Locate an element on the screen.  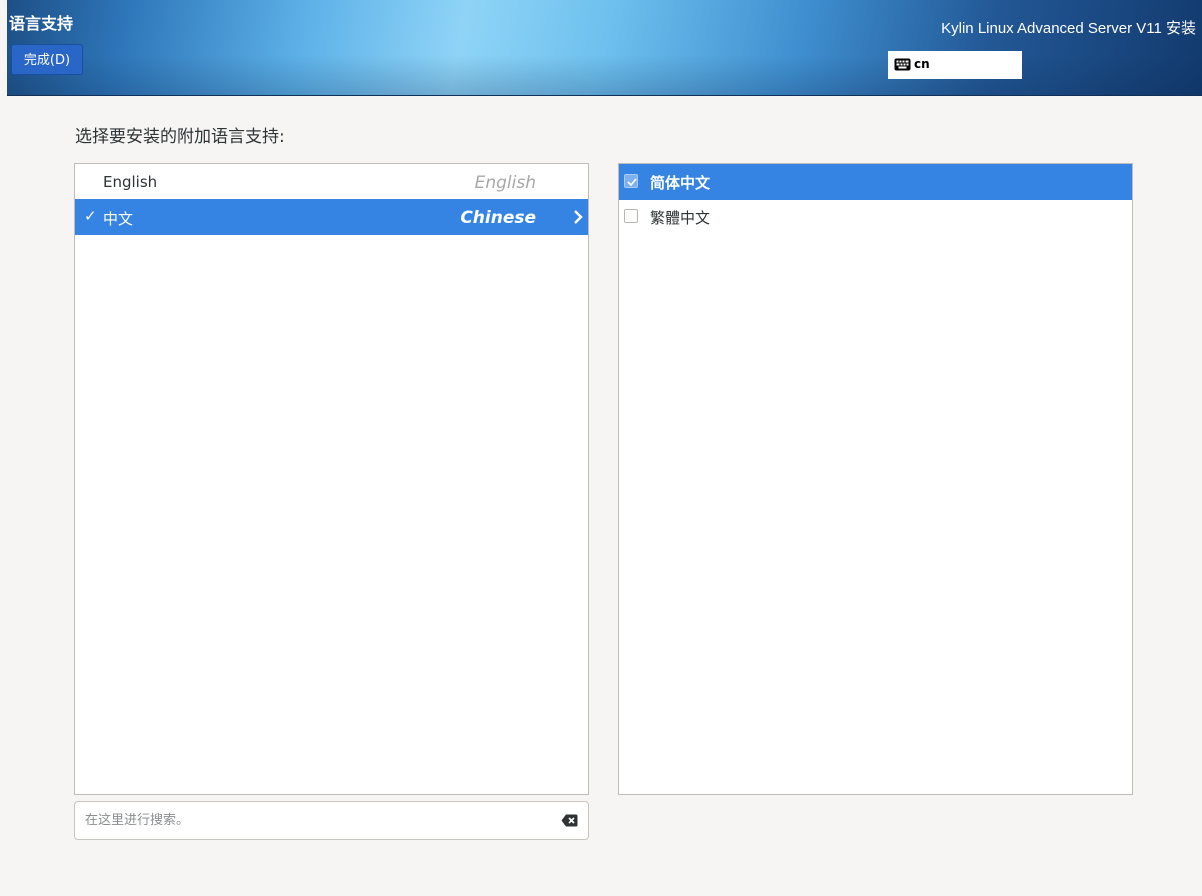
clear-icon is located at coordinates (569, 820).